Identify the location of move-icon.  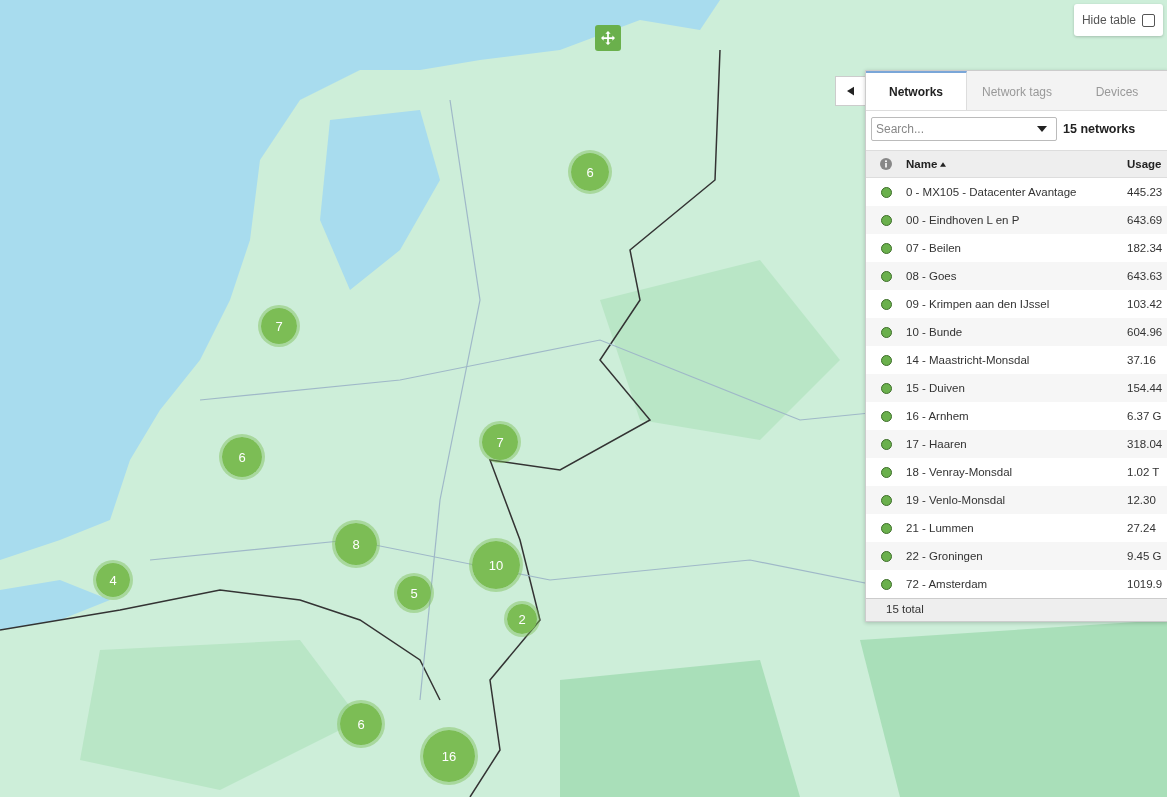
(608, 38).